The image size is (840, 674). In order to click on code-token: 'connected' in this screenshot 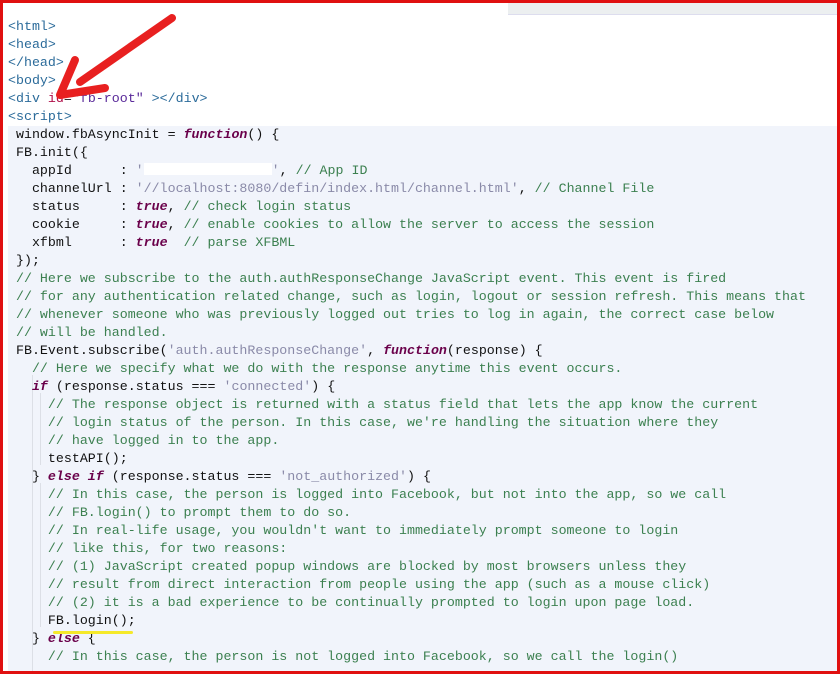, I will do `click(267, 386)`.